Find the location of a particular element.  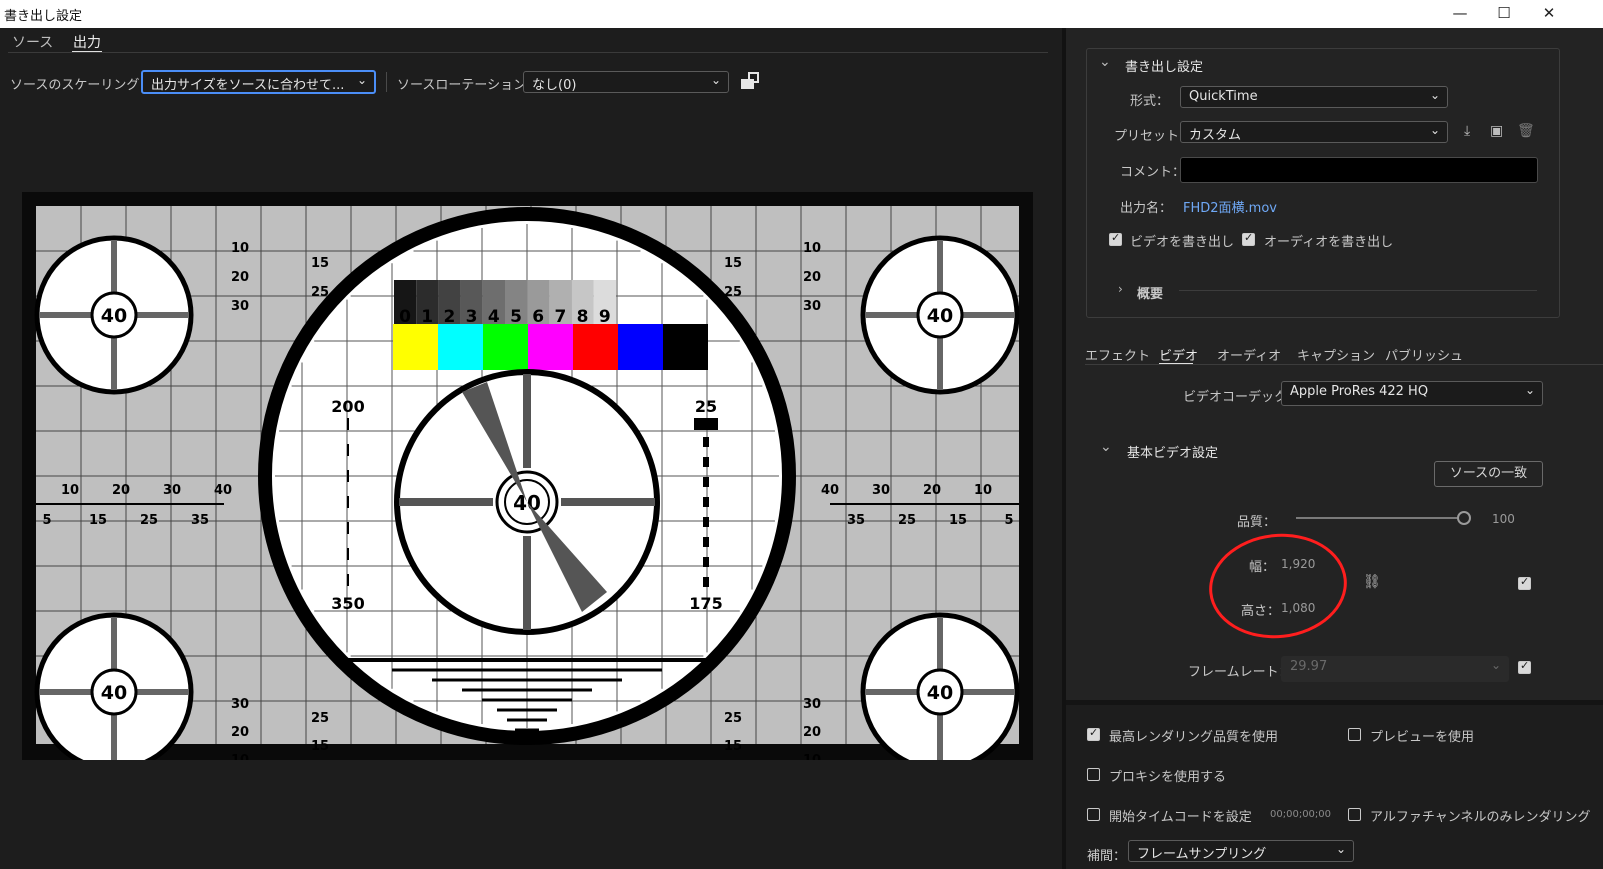

alpha-only-label: アルファチャンネルのみレンダリング is located at coordinates (1480, 817).